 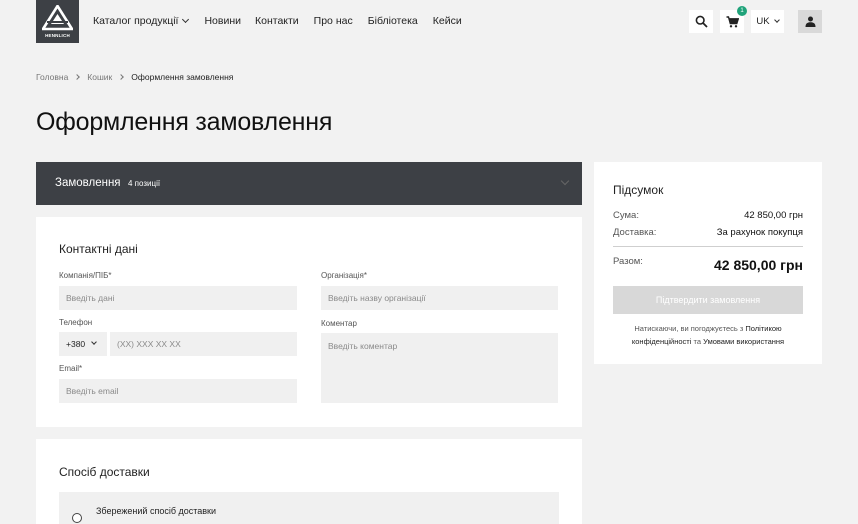 I want to click on search-icon, so click(x=701, y=21).